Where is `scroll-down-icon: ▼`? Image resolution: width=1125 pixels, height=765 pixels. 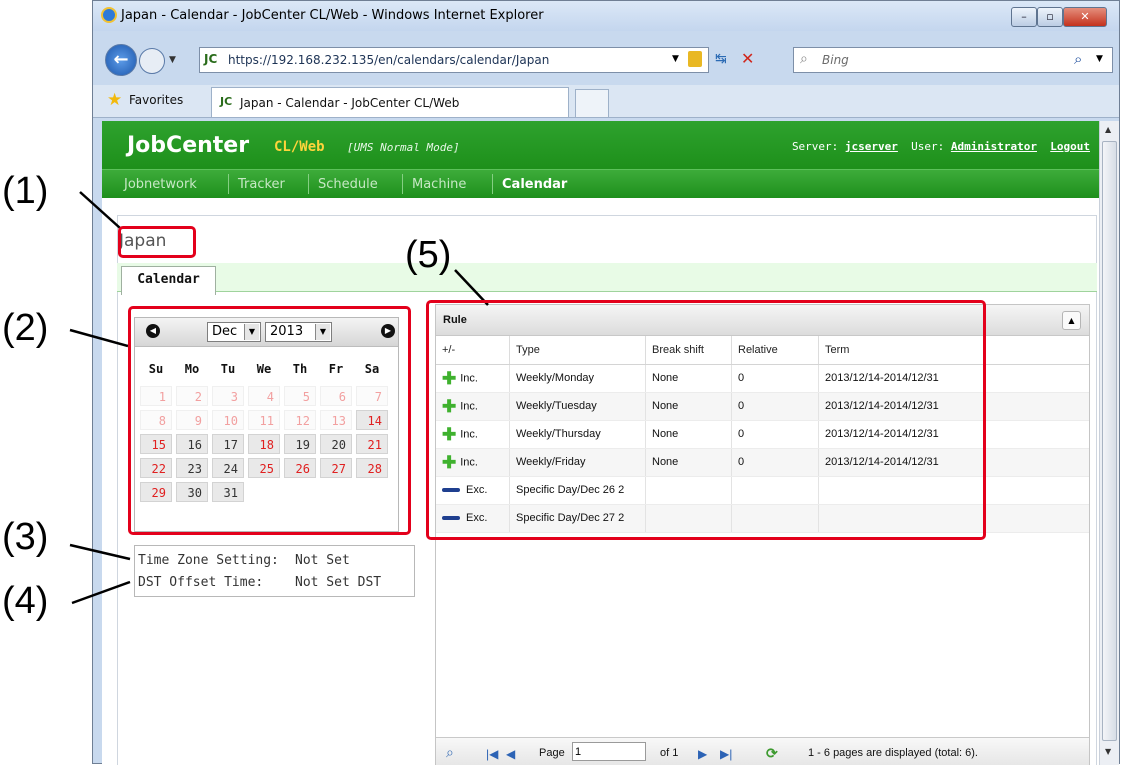 scroll-down-icon: ▼ is located at coordinates (1108, 751).